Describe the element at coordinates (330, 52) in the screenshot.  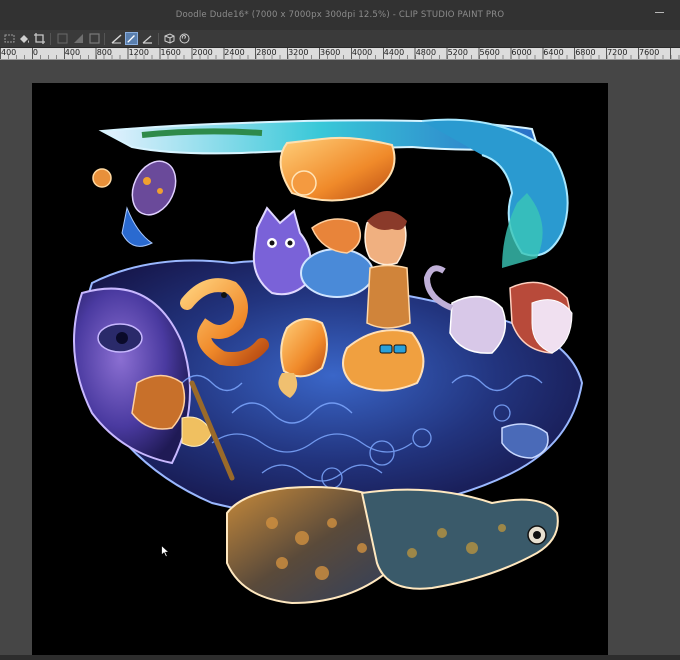
I see `ruler-label: 3600` at that location.